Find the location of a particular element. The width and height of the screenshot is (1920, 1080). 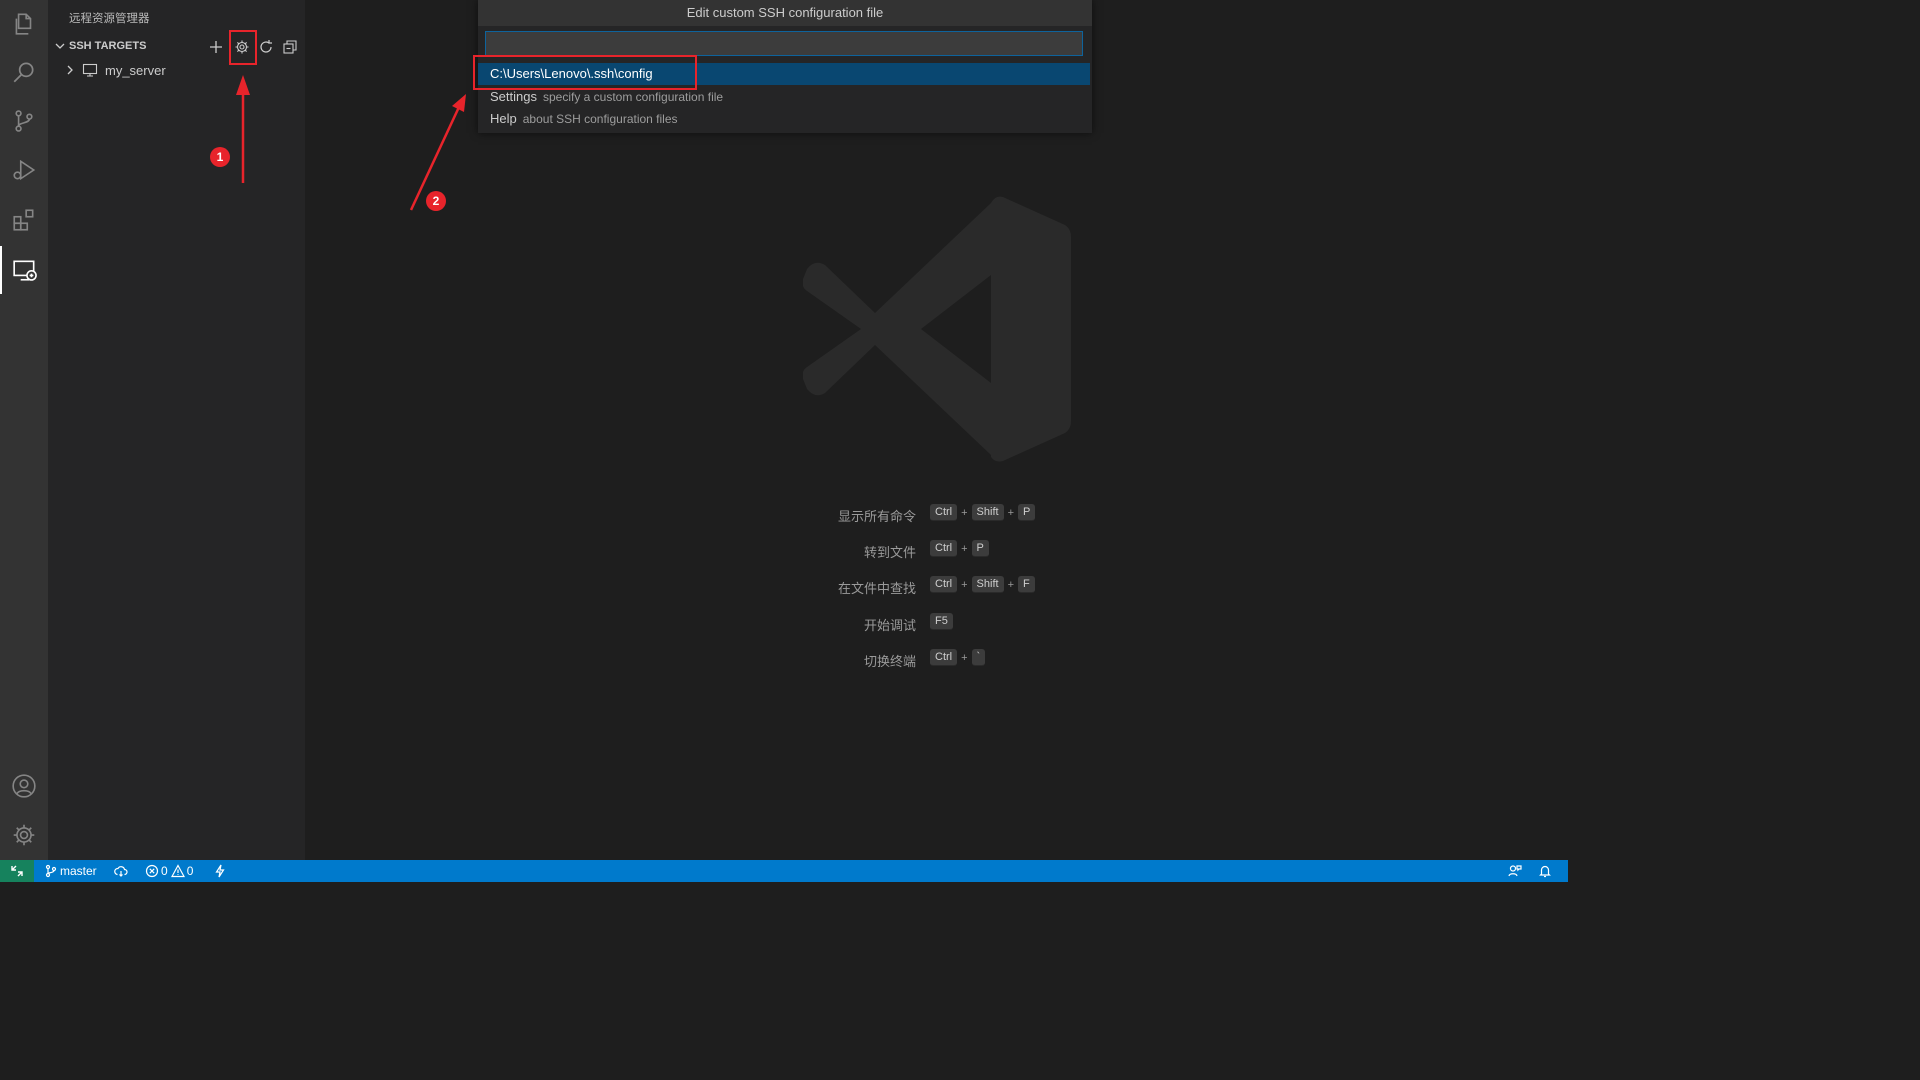

add-new-target-button is located at coordinates (216, 47).